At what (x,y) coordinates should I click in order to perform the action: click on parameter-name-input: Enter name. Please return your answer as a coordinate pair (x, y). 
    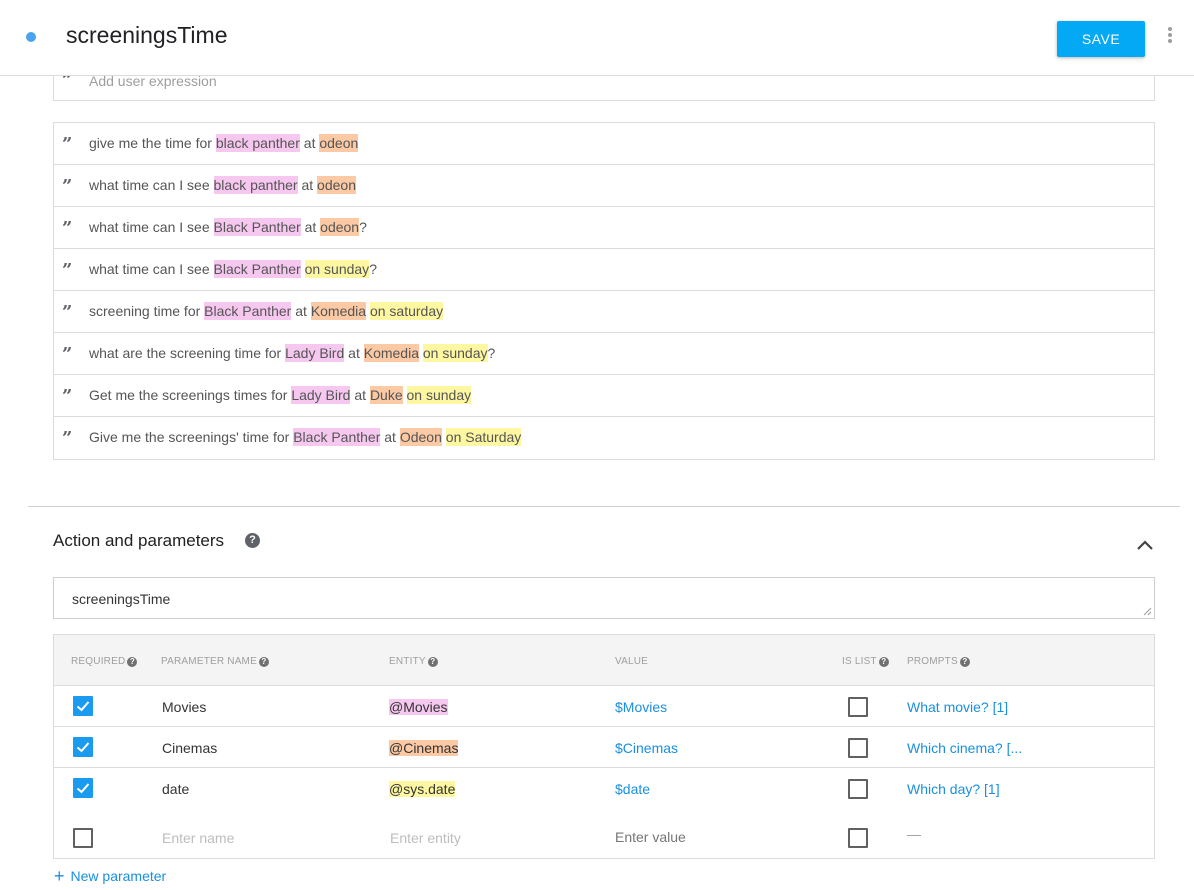
    Looking at the image, I should click on (198, 838).